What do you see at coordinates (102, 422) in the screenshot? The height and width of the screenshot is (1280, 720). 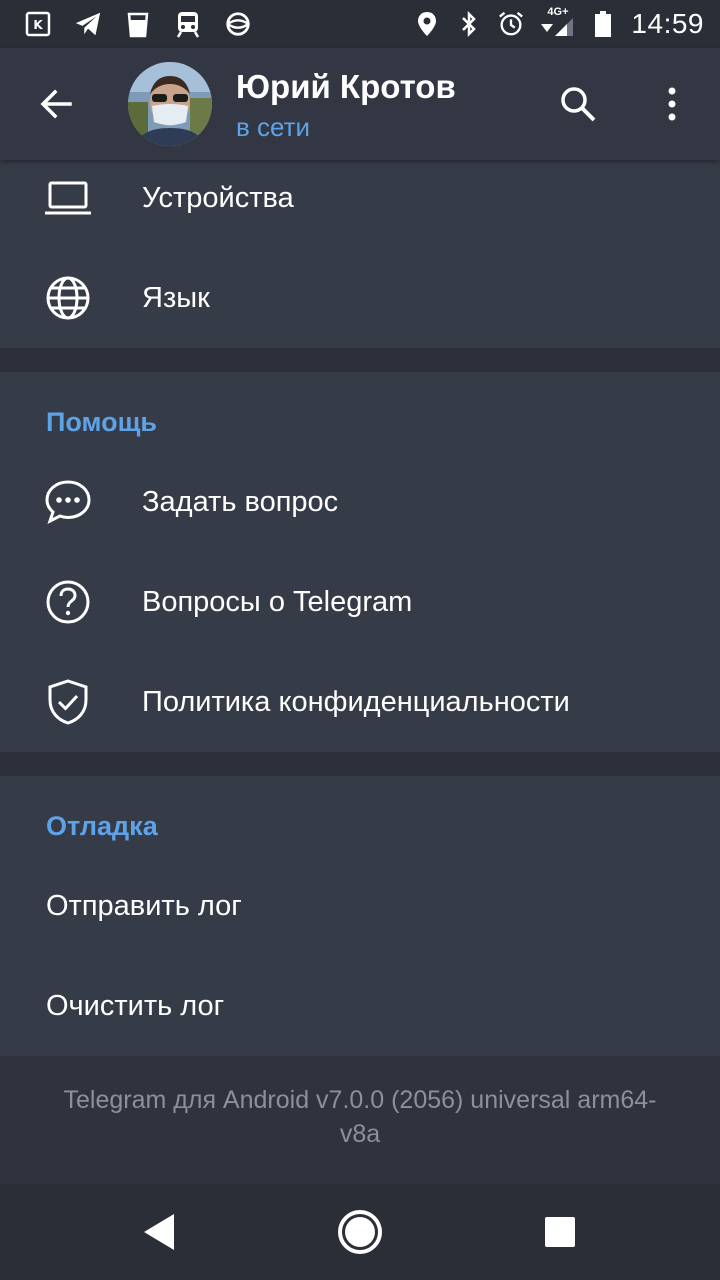 I see `help-header: Помощь` at bounding box center [102, 422].